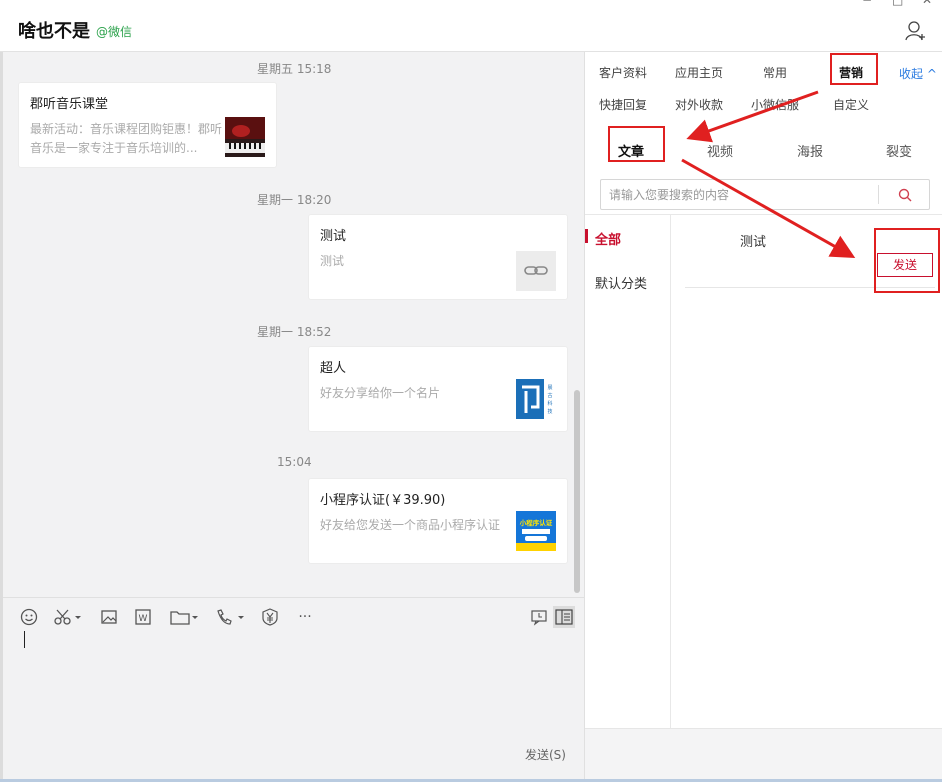 This screenshot has width=942, height=782. What do you see at coordinates (549, 388) in the screenshot?
I see `svg-text: 晨` at bounding box center [549, 388].